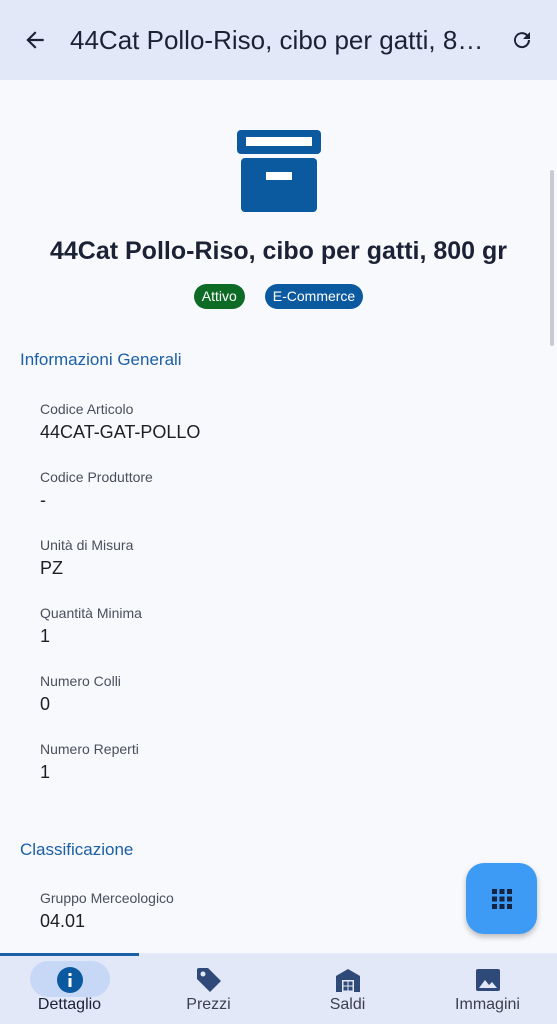 This screenshot has height=1024, width=557. Describe the element at coordinates (96, 490) in the screenshot. I see `field-codice-produttore: Codice Produttore -` at that location.